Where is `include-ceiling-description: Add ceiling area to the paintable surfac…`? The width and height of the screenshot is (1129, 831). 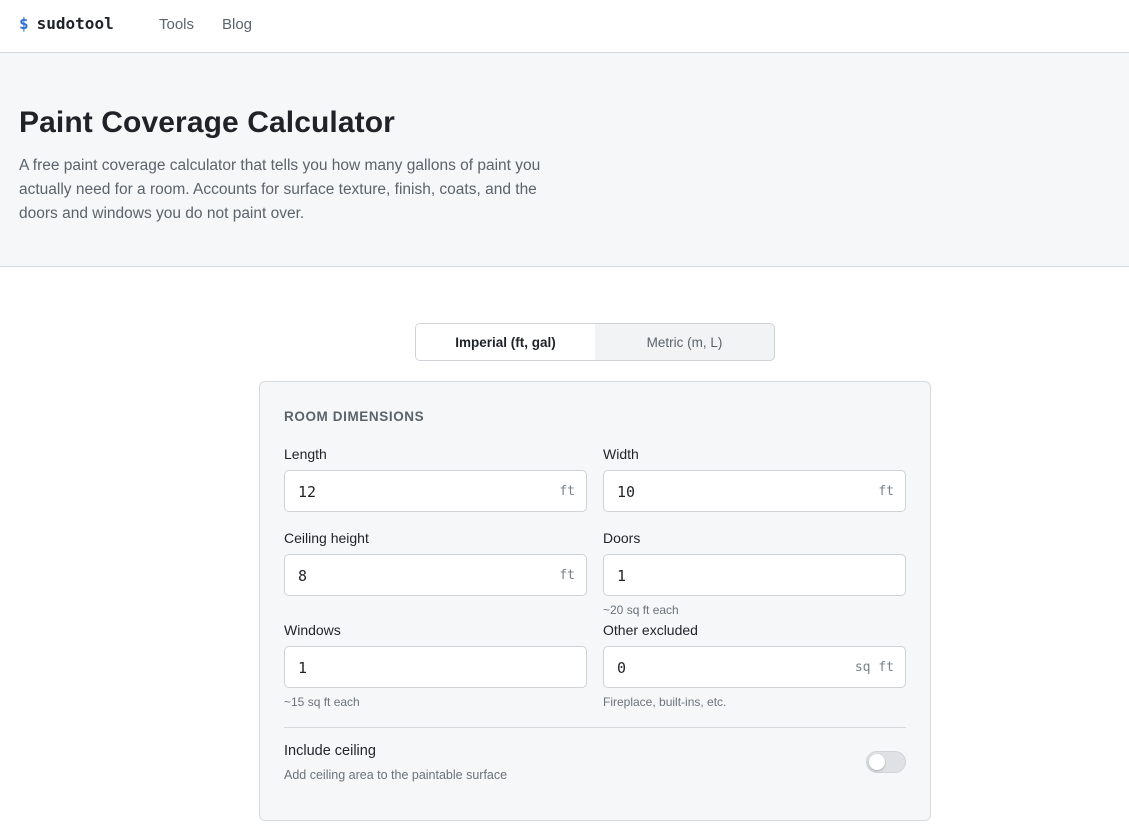 include-ceiling-description: Add ceiling area to the paintable surfac… is located at coordinates (396, 775).